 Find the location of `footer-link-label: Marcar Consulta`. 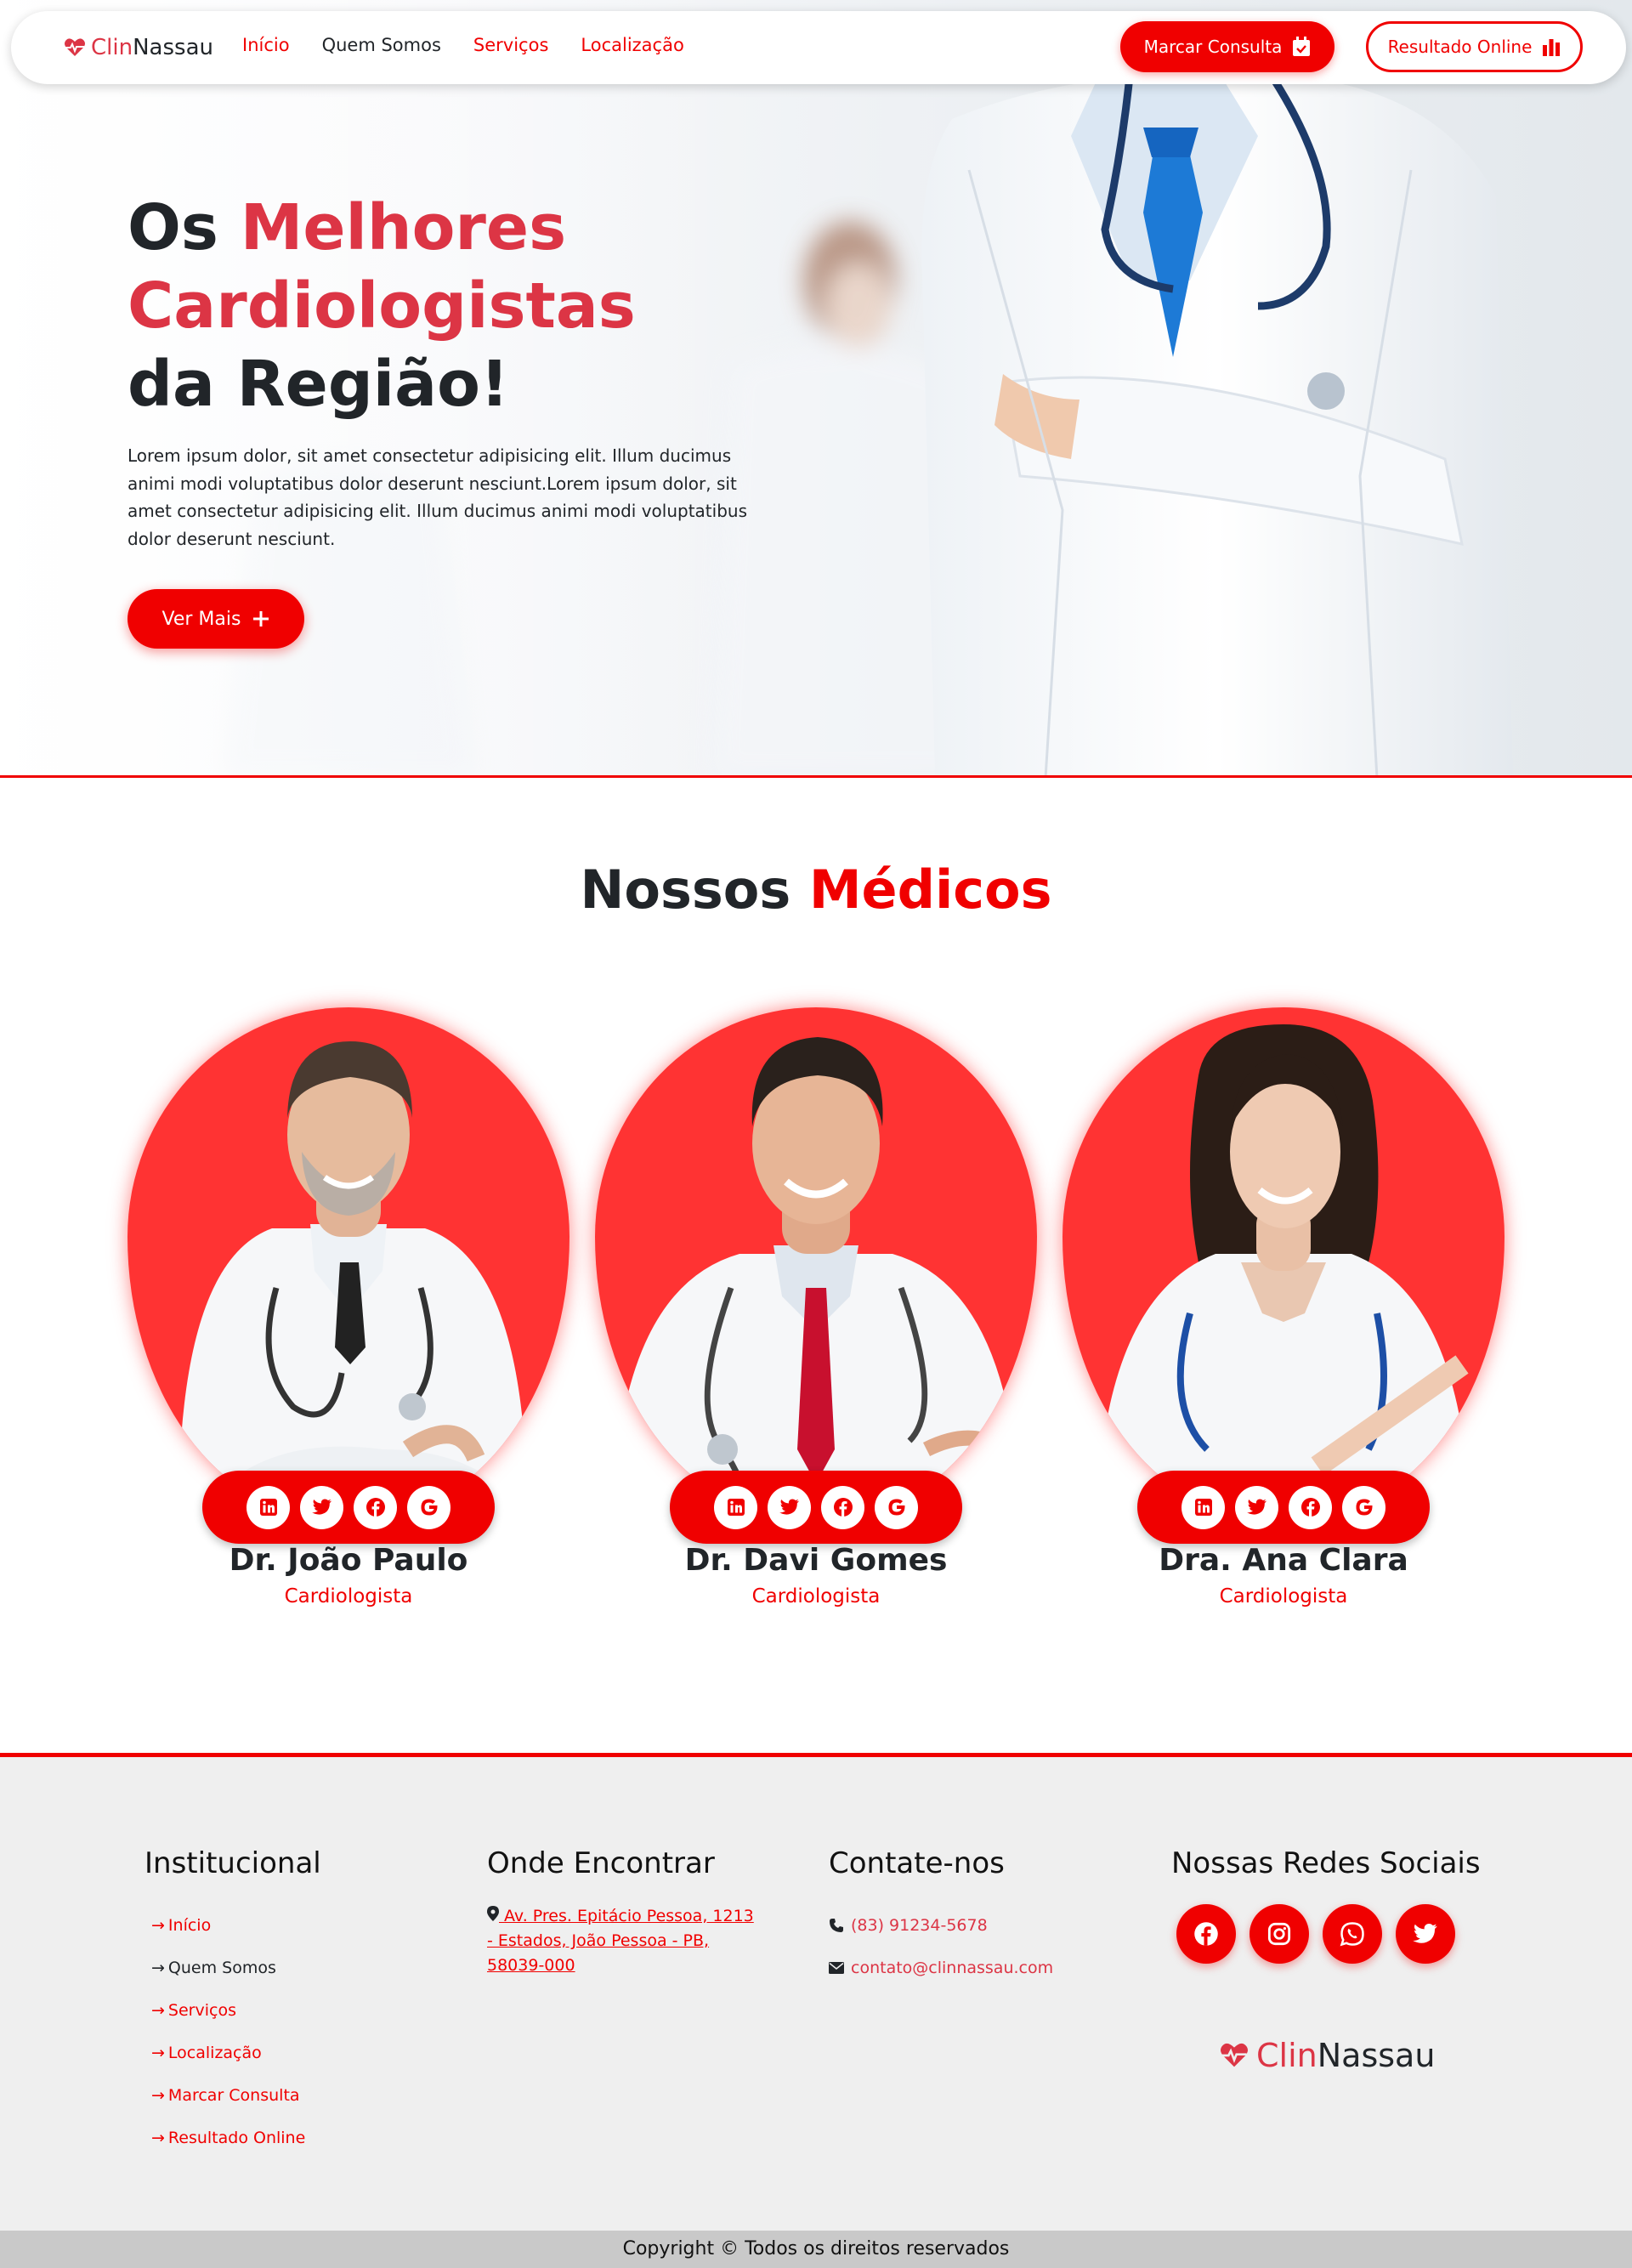

footer-link-label: Marcar Consulta is located at coordinates (233, 2095).